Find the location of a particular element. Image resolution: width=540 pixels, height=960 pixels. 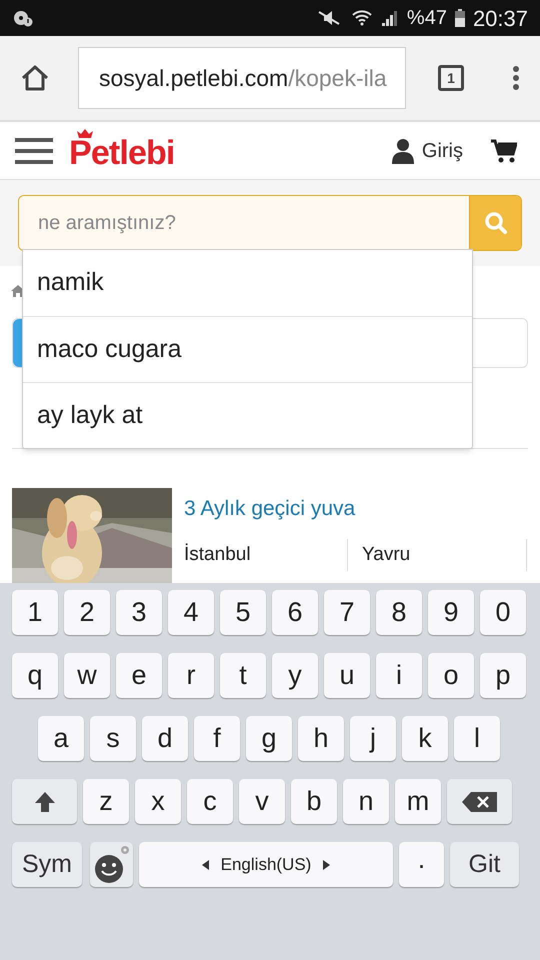

keyboard-key: w is located at coordinates (87, 675).